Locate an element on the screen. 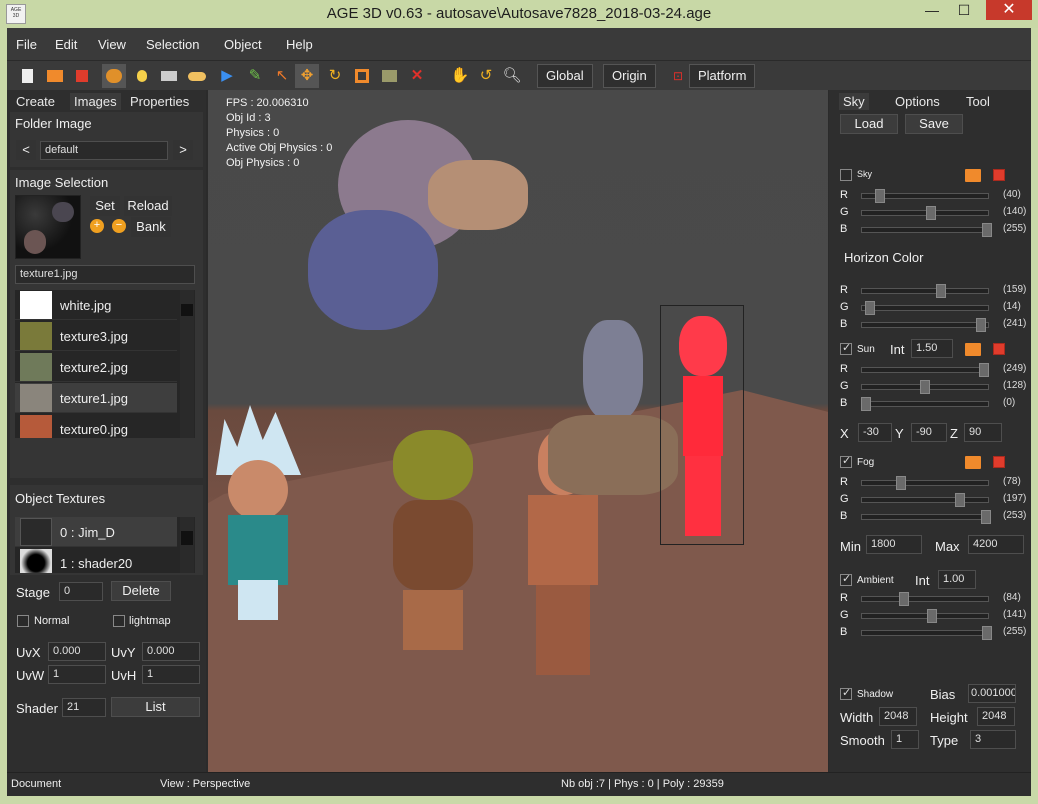 Image resolution: width=1038 pixels, height=804 pixels. lightmap-checkbox is located at coordinates (119, 621).